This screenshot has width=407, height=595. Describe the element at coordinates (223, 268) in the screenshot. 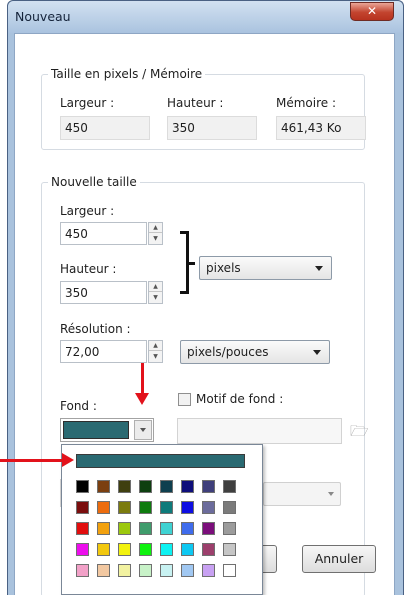

I see `unit-select-value: pixels` at that location.